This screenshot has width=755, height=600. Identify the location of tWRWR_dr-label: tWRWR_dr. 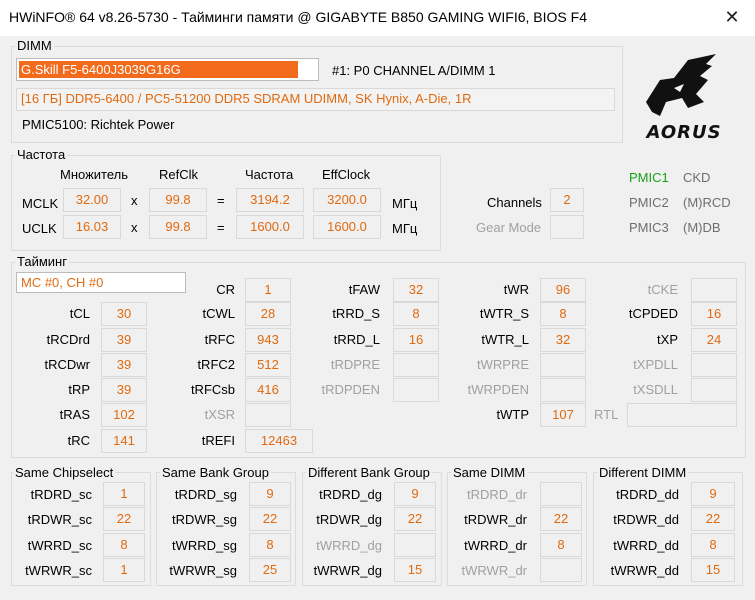
(494, 570).